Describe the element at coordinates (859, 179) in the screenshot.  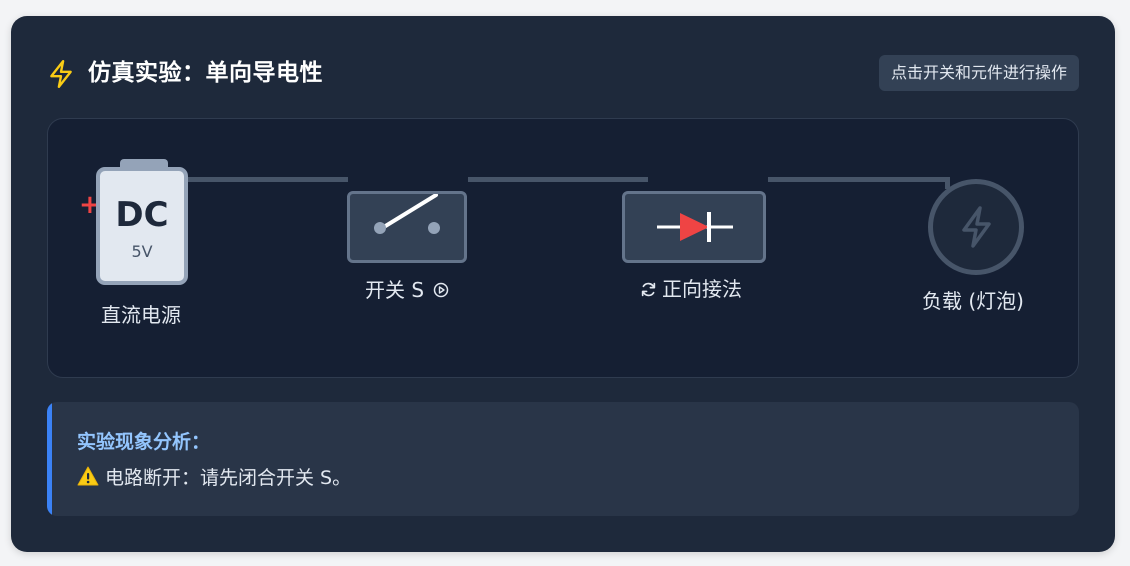
I see `wire-diode-load` at that location.